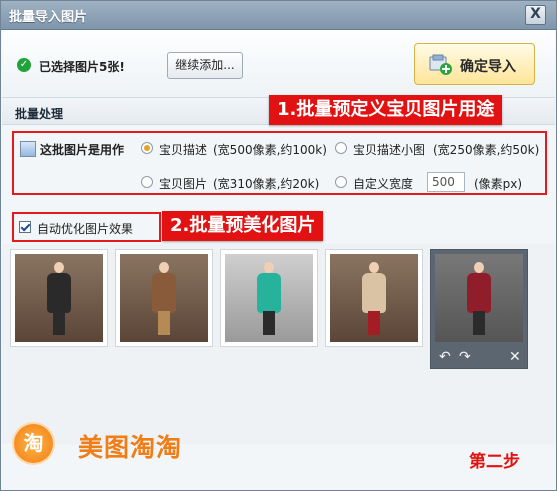  Describe the element at coordinates (270, 150) in the screenshot. I see `radio-description-note: (宽500像素,约100k)` at that location.